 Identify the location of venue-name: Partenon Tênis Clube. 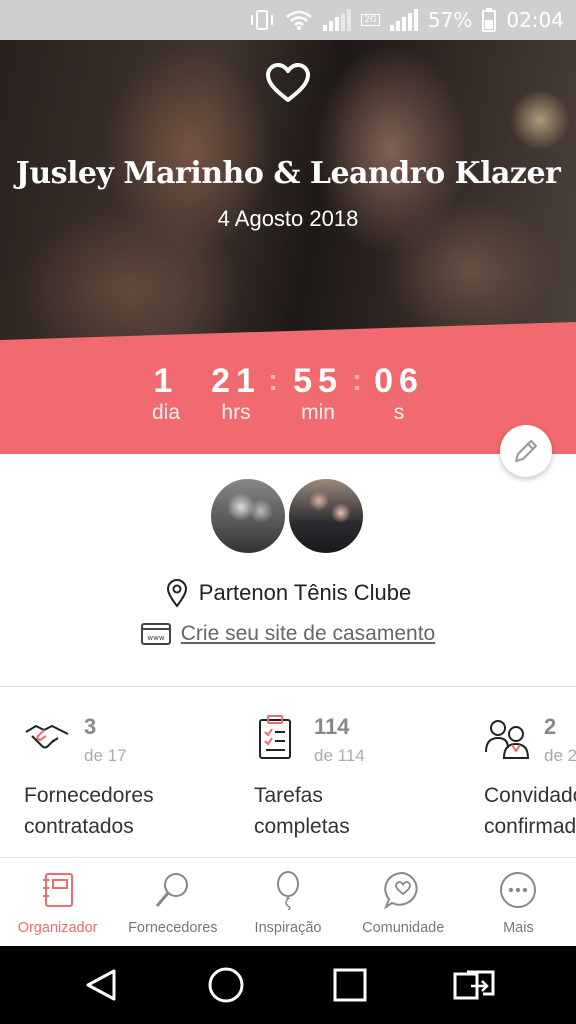
(305, 592).